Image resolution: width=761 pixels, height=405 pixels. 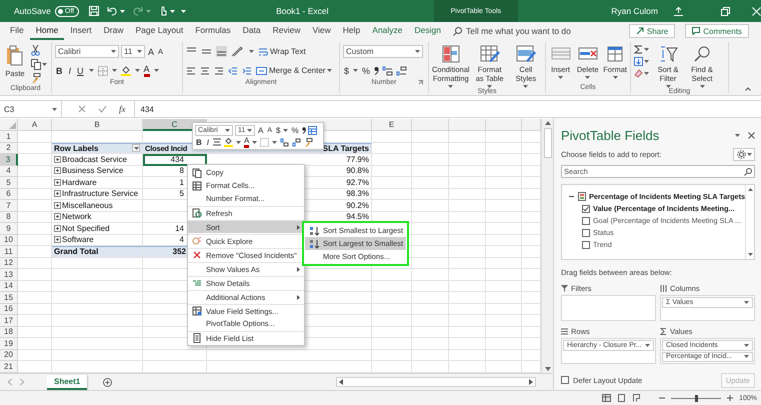 I want to click on row-label: Network, so click(x=77, y=217).